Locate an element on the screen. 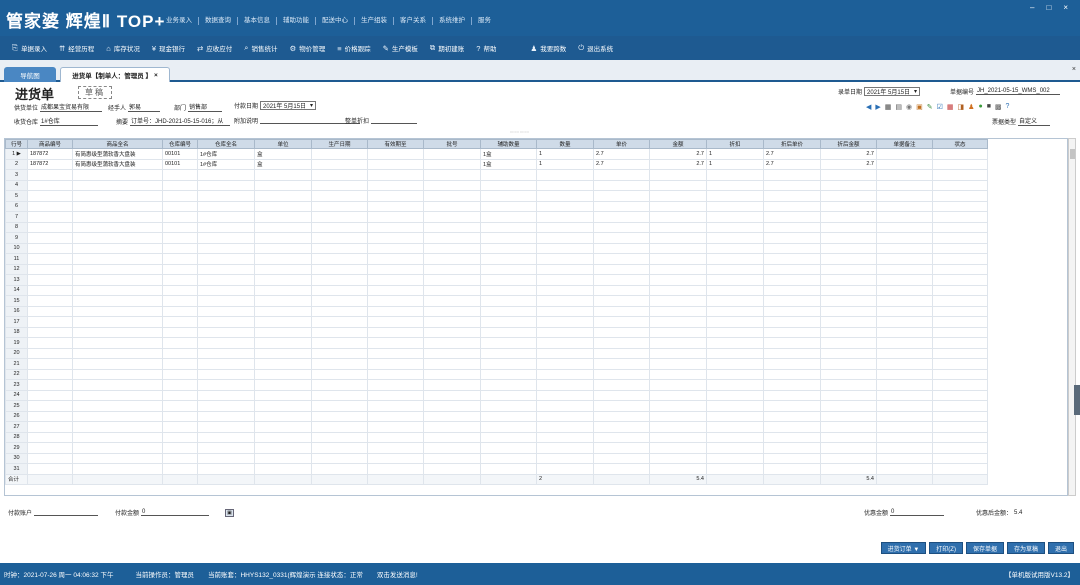 This screenshot has height=585, width=1080. table-row: 21 is located at coordinates (496, 364).